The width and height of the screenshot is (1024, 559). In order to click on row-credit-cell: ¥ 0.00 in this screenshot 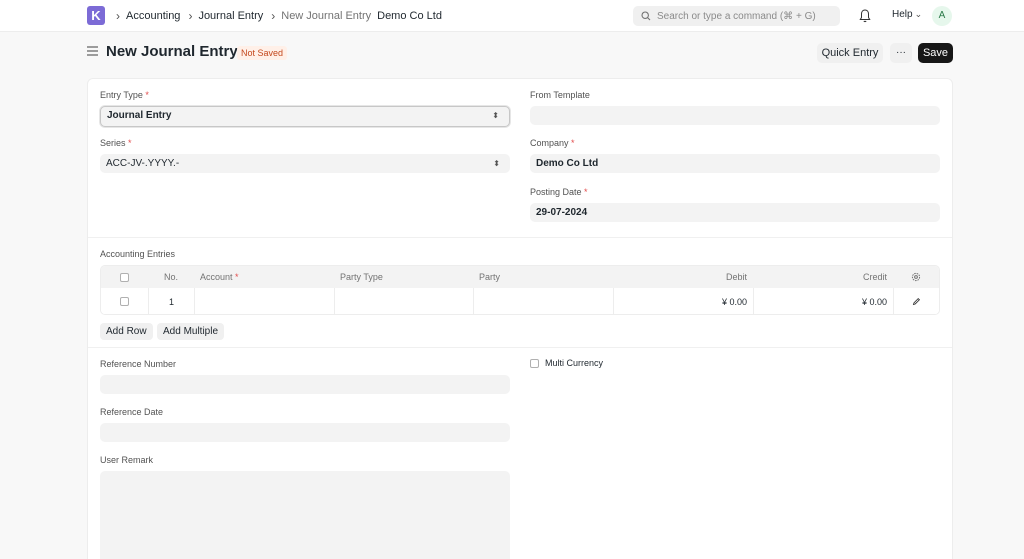, I will do `click(823, 301)`.